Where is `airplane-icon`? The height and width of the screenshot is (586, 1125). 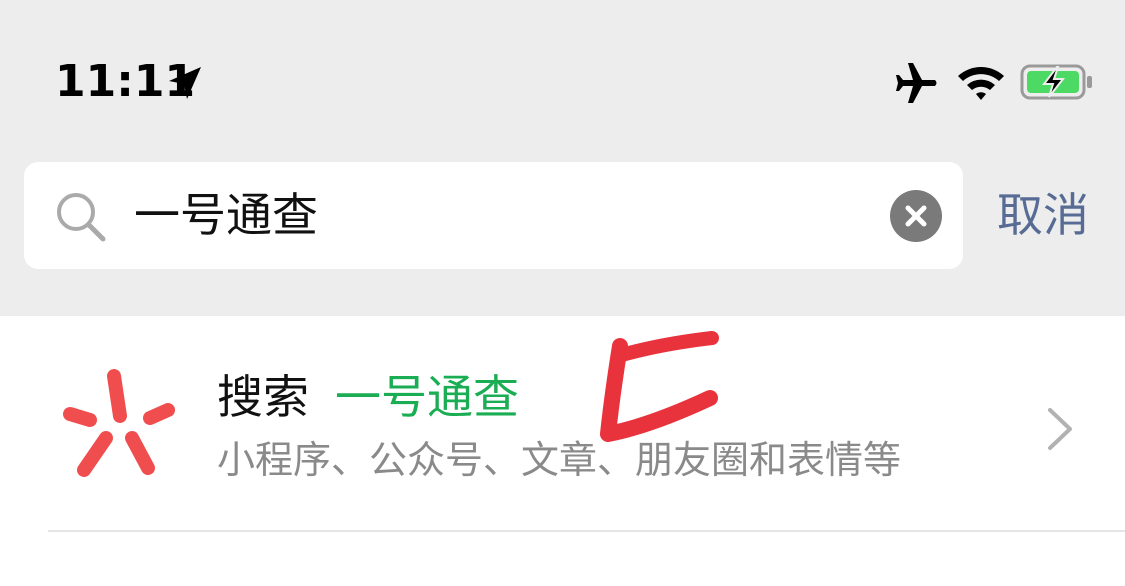 airplane-icon is located at coordinates (916, 83).